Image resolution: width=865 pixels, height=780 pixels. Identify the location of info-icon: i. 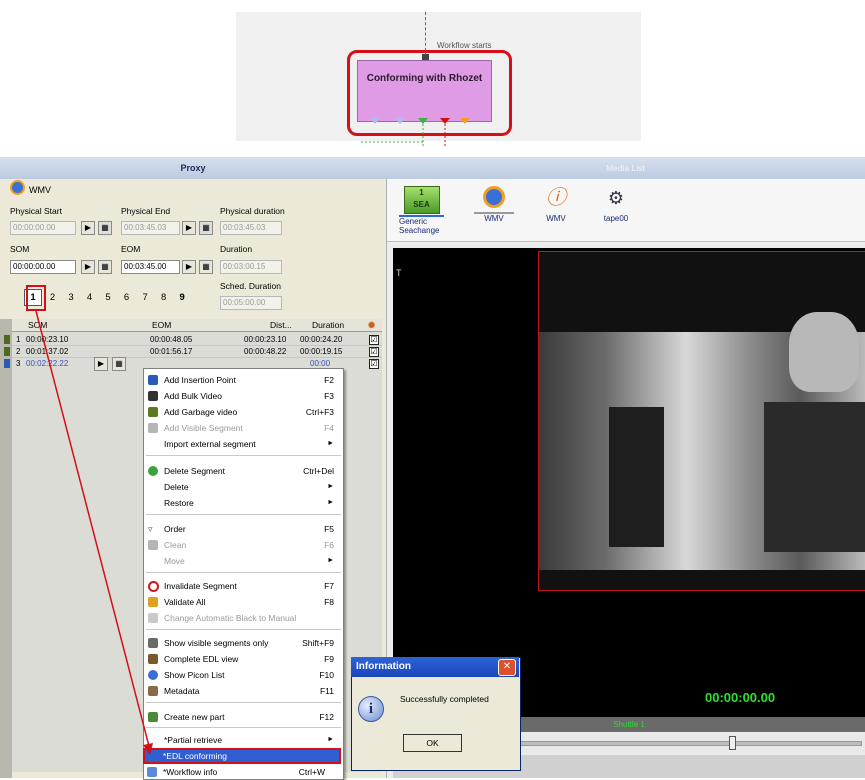
(371, 709).